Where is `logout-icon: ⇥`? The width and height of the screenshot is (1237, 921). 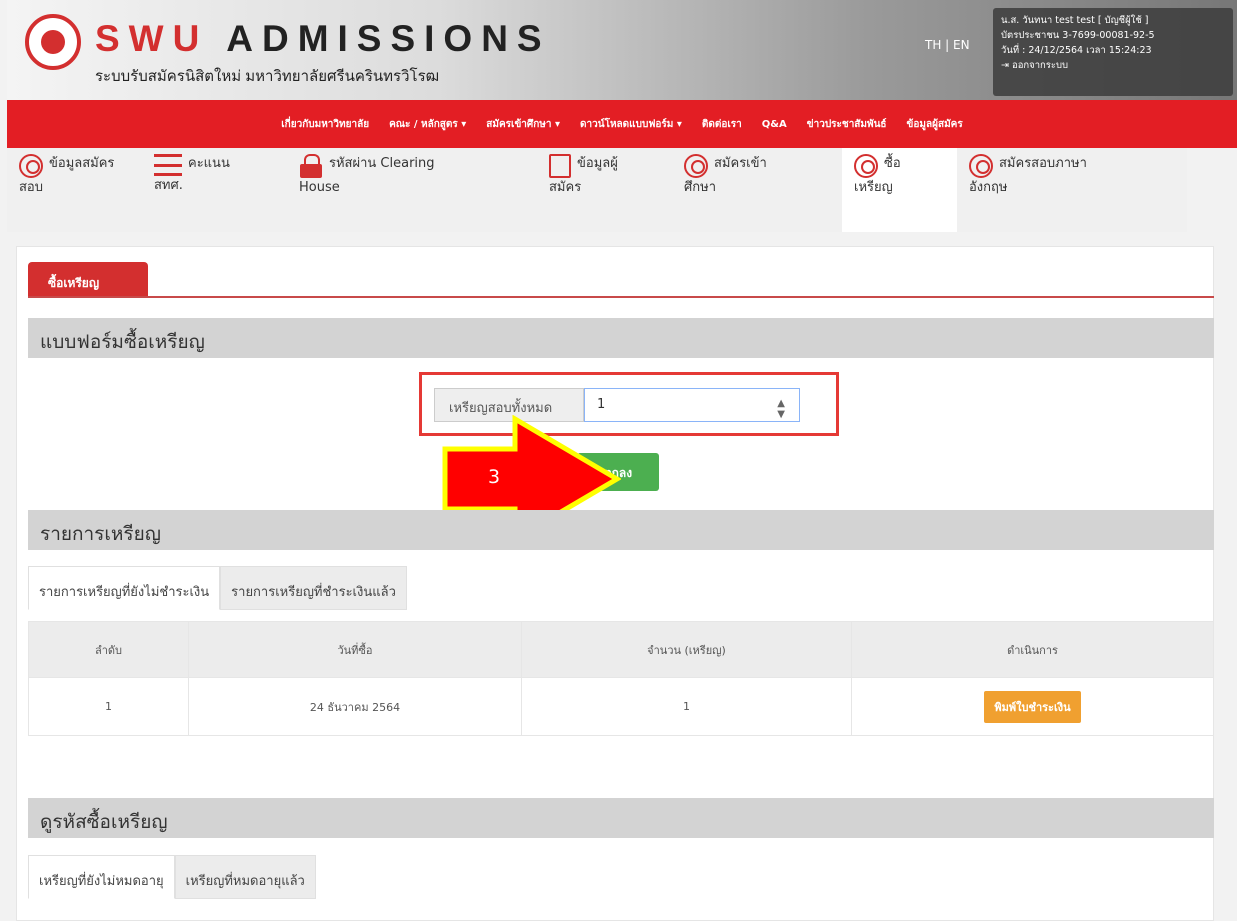
logout-icon: ⇥ is located at coordinates (1006, 65).